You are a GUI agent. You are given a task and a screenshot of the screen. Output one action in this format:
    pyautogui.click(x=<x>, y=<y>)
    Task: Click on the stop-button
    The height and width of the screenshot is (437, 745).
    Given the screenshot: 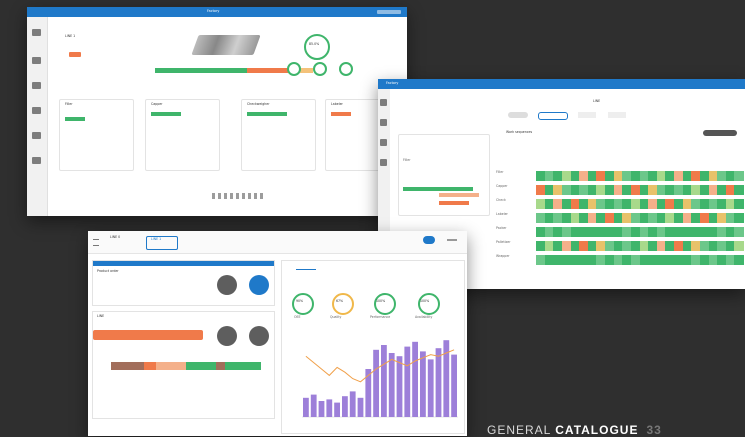 What is the action you would take?
    pyautogui.click(x=259, y=336)
    